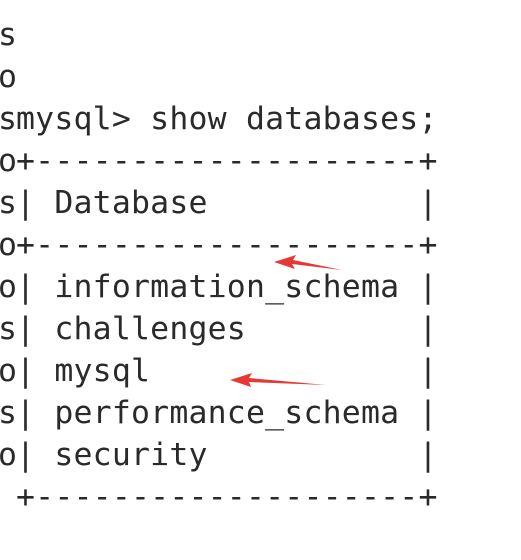  What do you see at coordinates (227, 203) in the screenshot?
I see `column-header-database: | Database |` at bounding box center [227, 203].